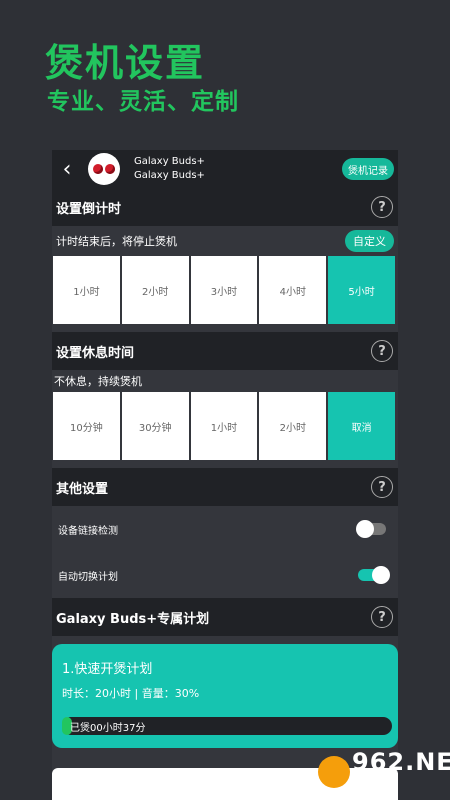 The height and width of the screenshot is (800, 450). I want to click on plan-card: 1.快速开煲计划 时长：20小时 | 音量：30% 已煲00小时37分, so click(225, 696).